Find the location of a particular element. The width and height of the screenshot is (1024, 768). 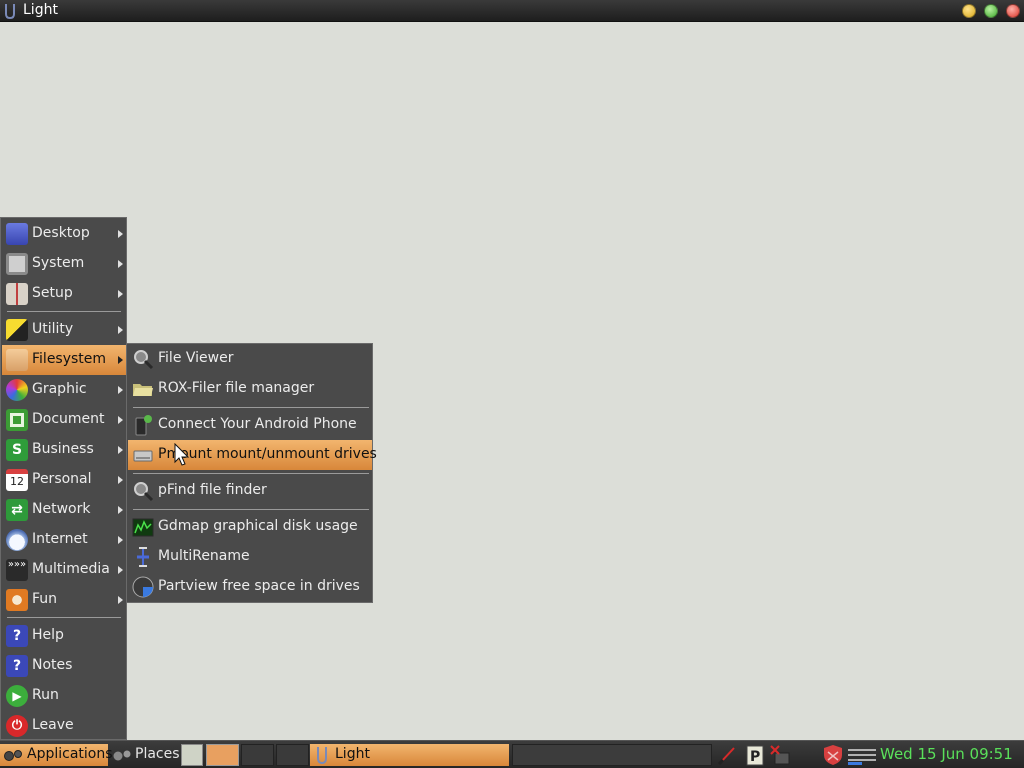

submenu-item-pfind: pFind file finder is located at coordinates (250, 491).